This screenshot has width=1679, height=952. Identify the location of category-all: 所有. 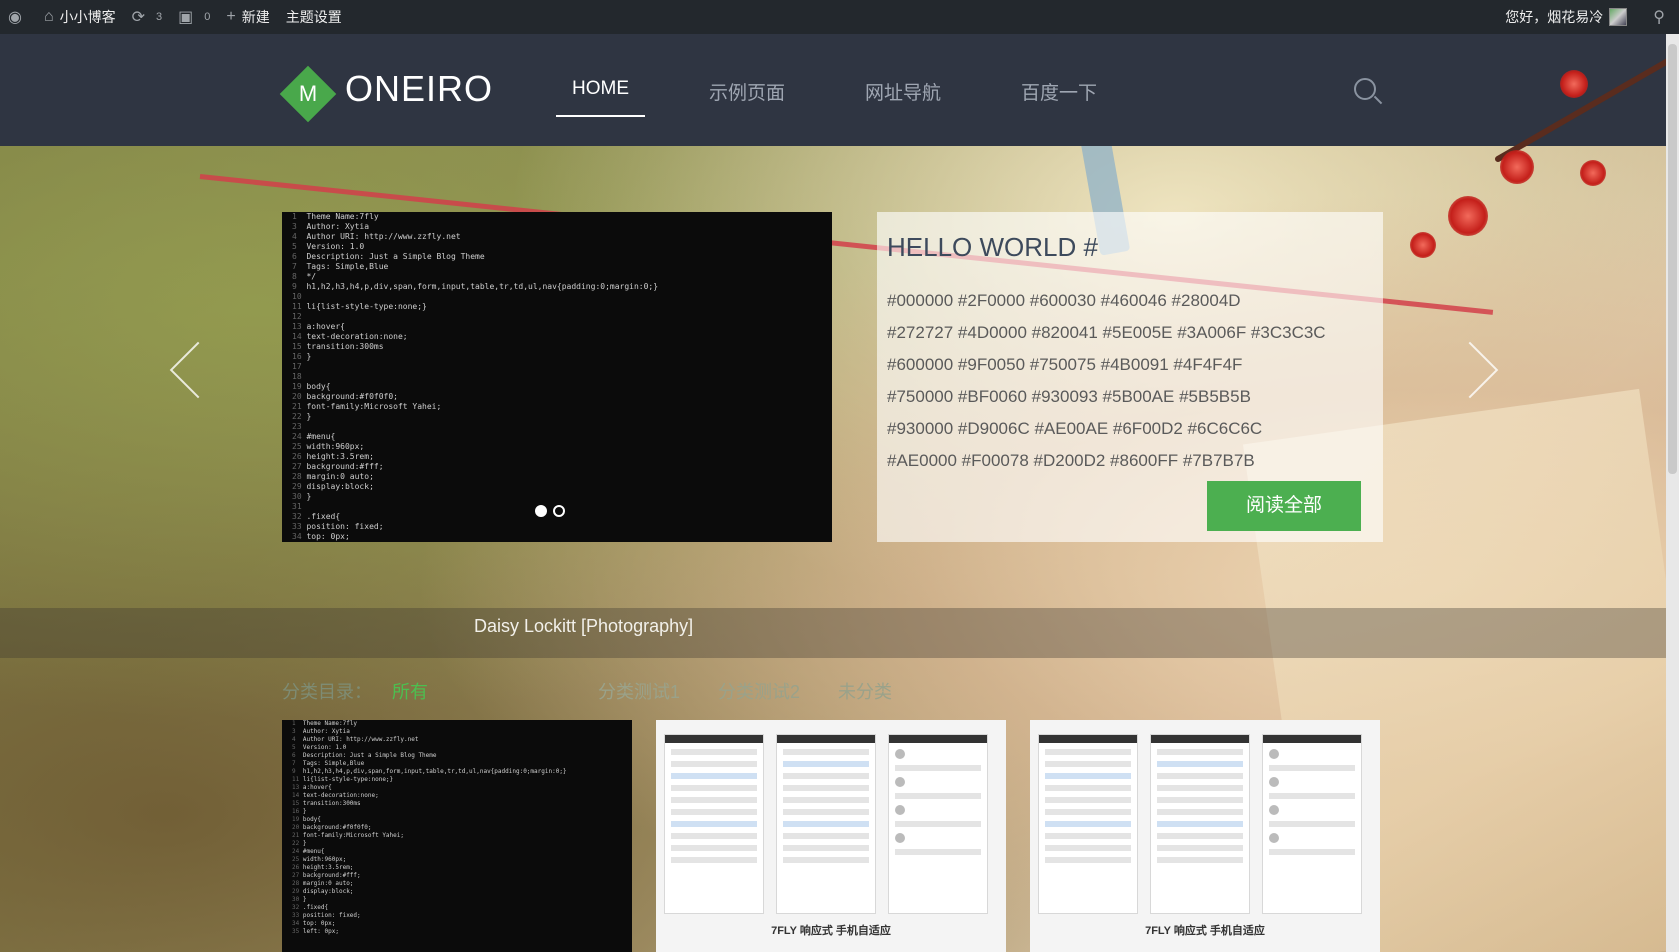
(410, 691).